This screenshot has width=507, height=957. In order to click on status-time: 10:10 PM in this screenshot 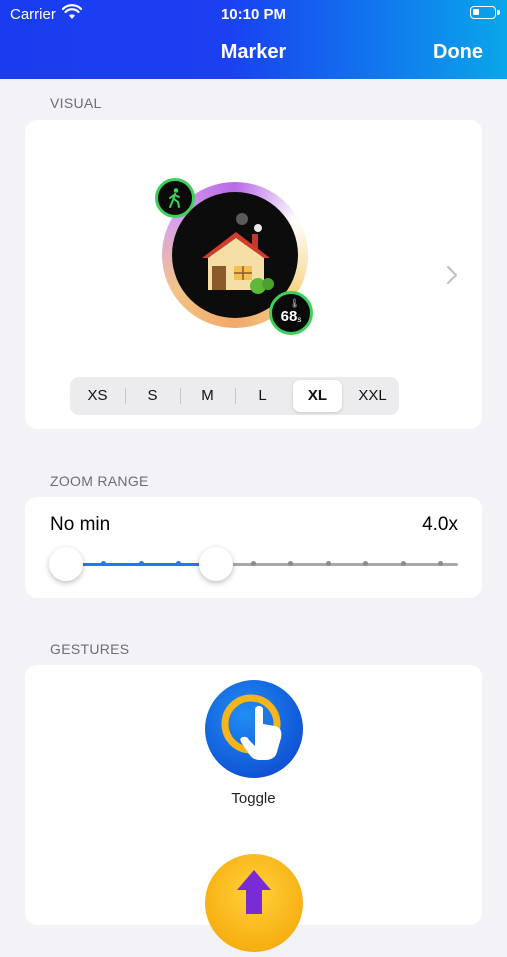, I will do `click(253, 14)`.